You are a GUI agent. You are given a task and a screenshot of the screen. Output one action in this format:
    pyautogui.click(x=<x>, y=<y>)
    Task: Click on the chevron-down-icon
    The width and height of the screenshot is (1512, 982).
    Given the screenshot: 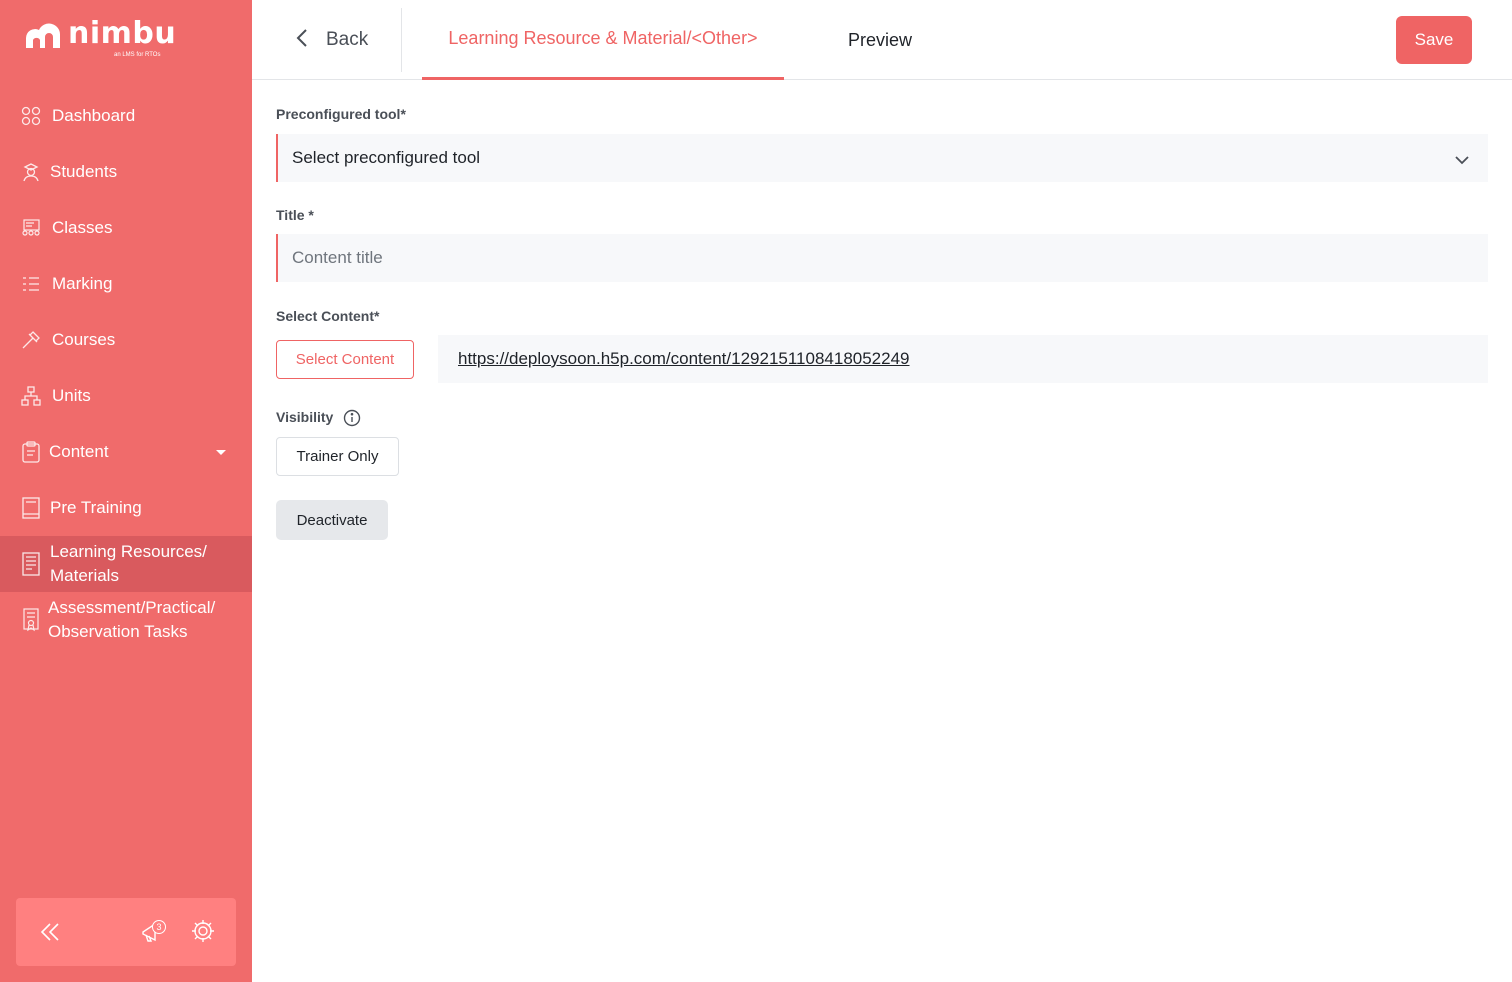 What is the action you would take?
    pyautogui.click(x=1462, y=160)
    